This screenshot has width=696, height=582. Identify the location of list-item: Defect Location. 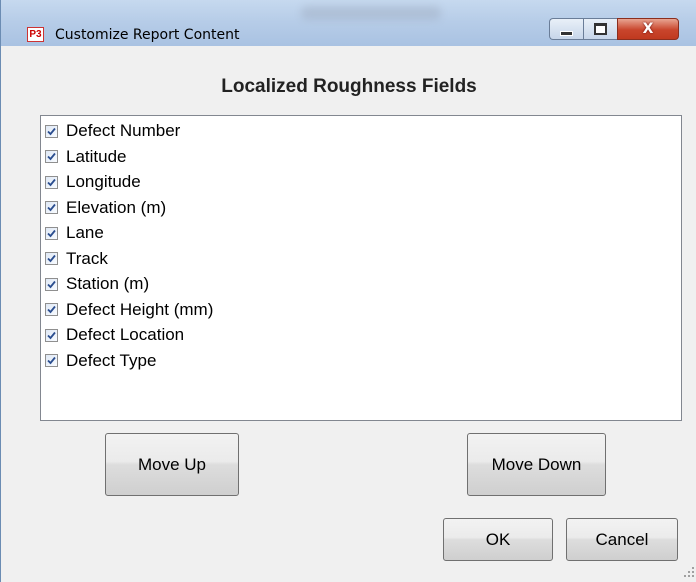
(114, 335).